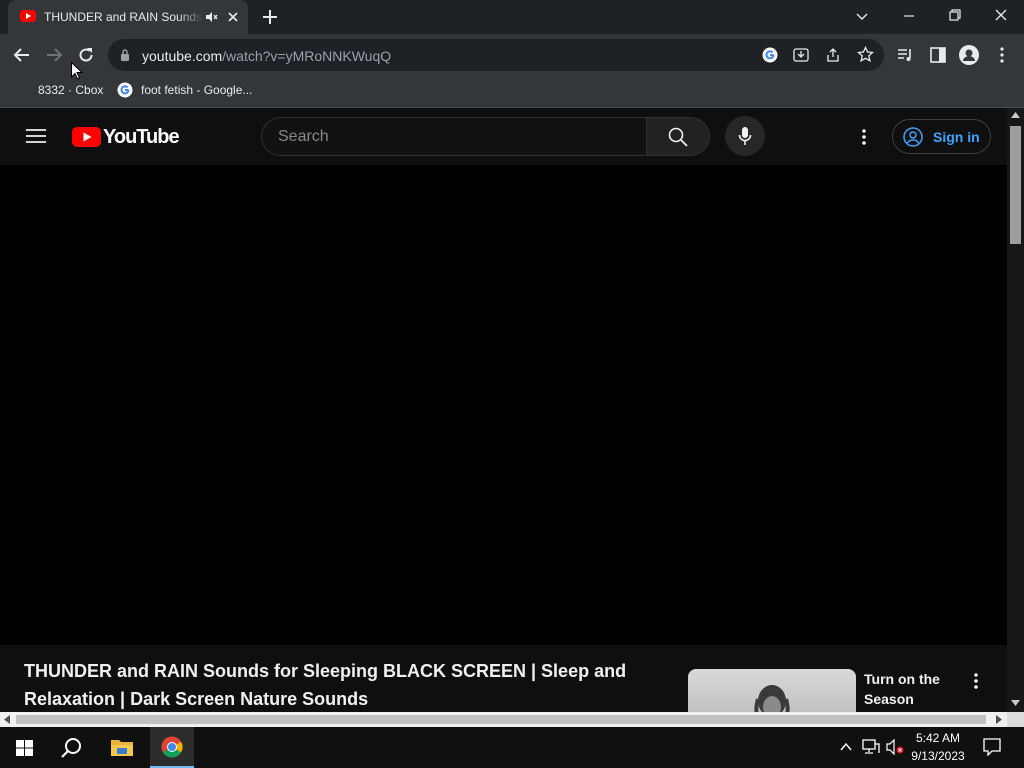  Describe the element at coordinates (1015, 703) in the screenshot. I see `scroll-down-arrow-icon` at that location.